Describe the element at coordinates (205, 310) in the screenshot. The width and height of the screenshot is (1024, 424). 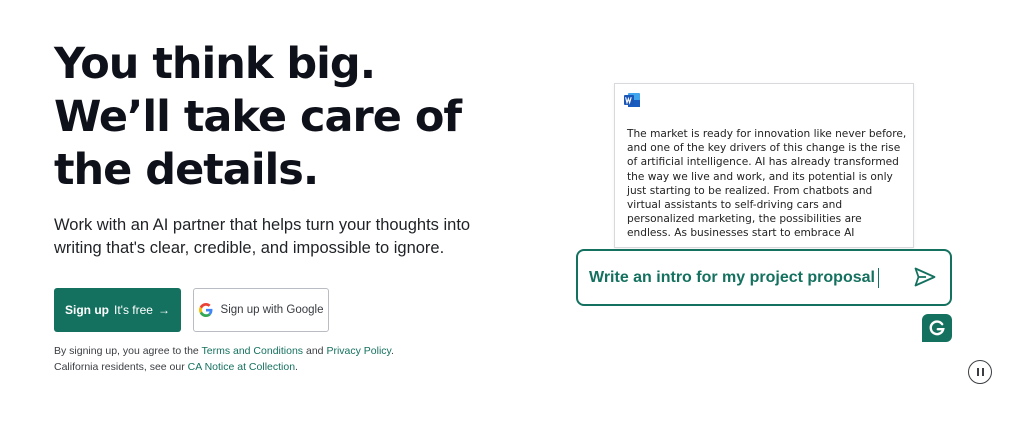
I see `google-icon` at that location.